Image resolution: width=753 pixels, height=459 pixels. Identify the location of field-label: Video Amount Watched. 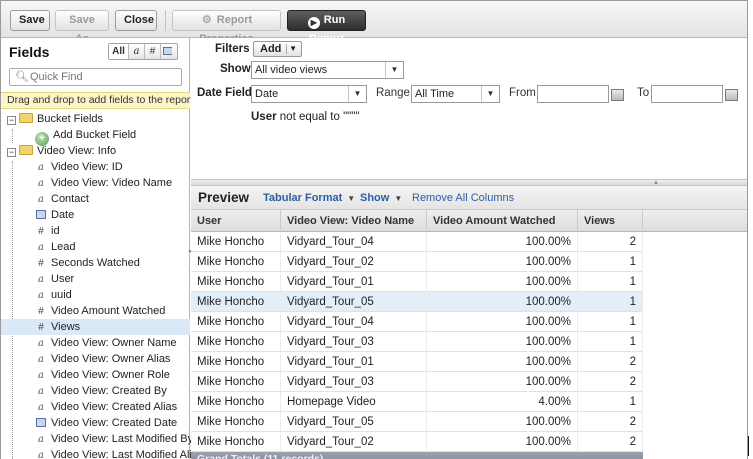
(108, 311).